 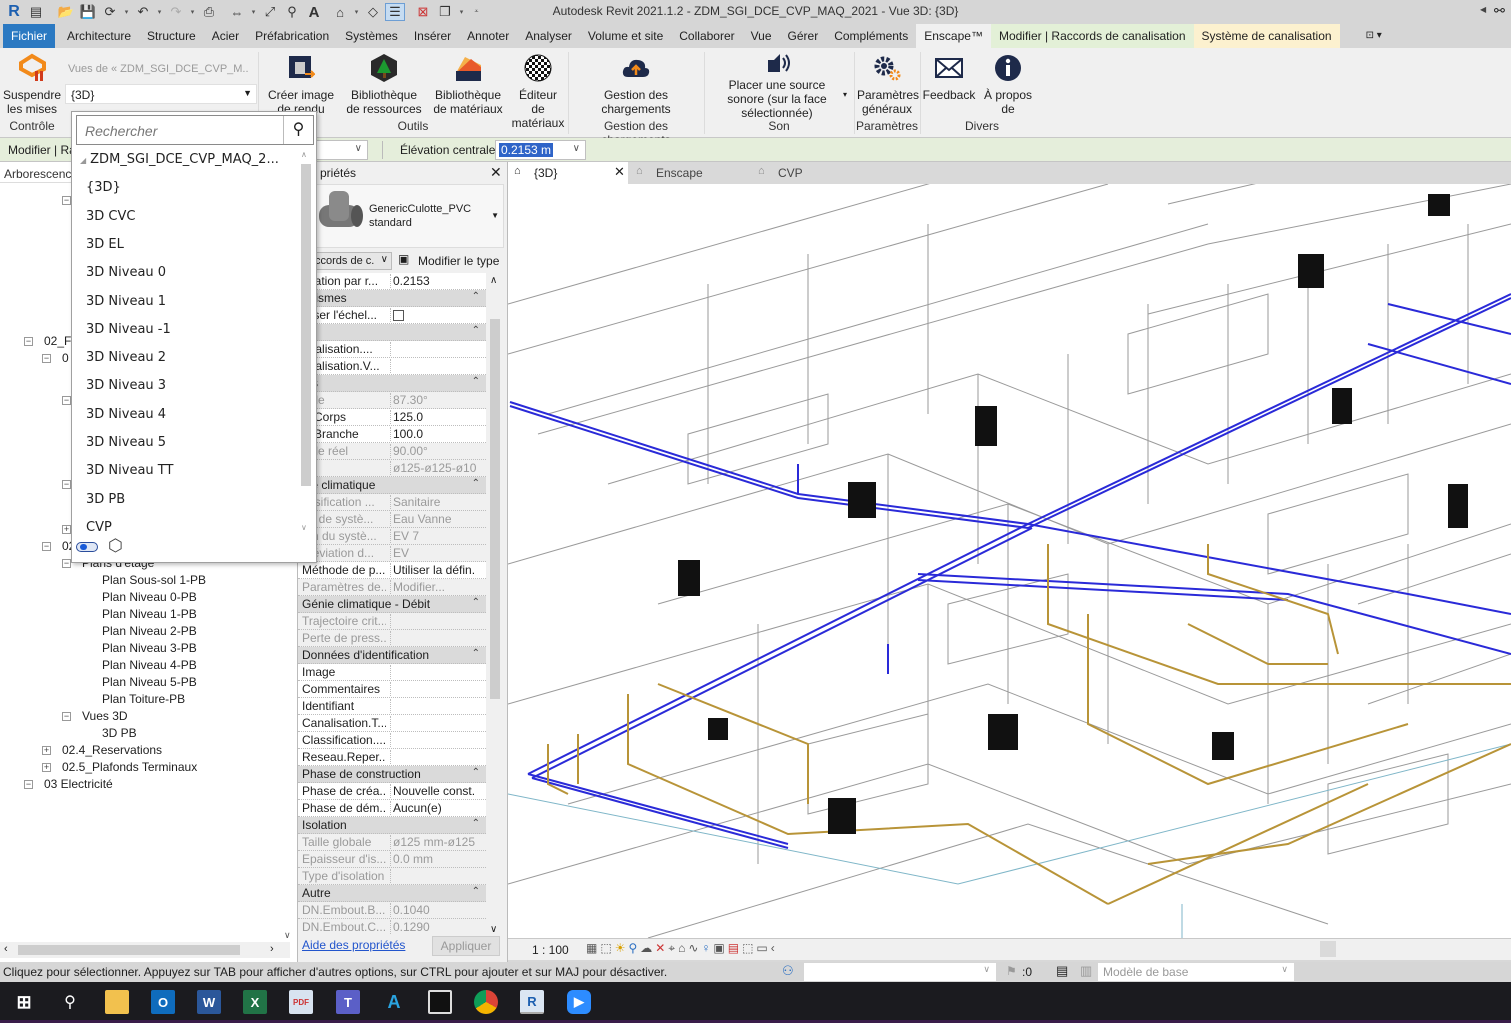 What do you see at coordinates (392, 451) in the screenshot?
I see `property-row: ngle réel 90.00°` at bounding box center [392, 451].